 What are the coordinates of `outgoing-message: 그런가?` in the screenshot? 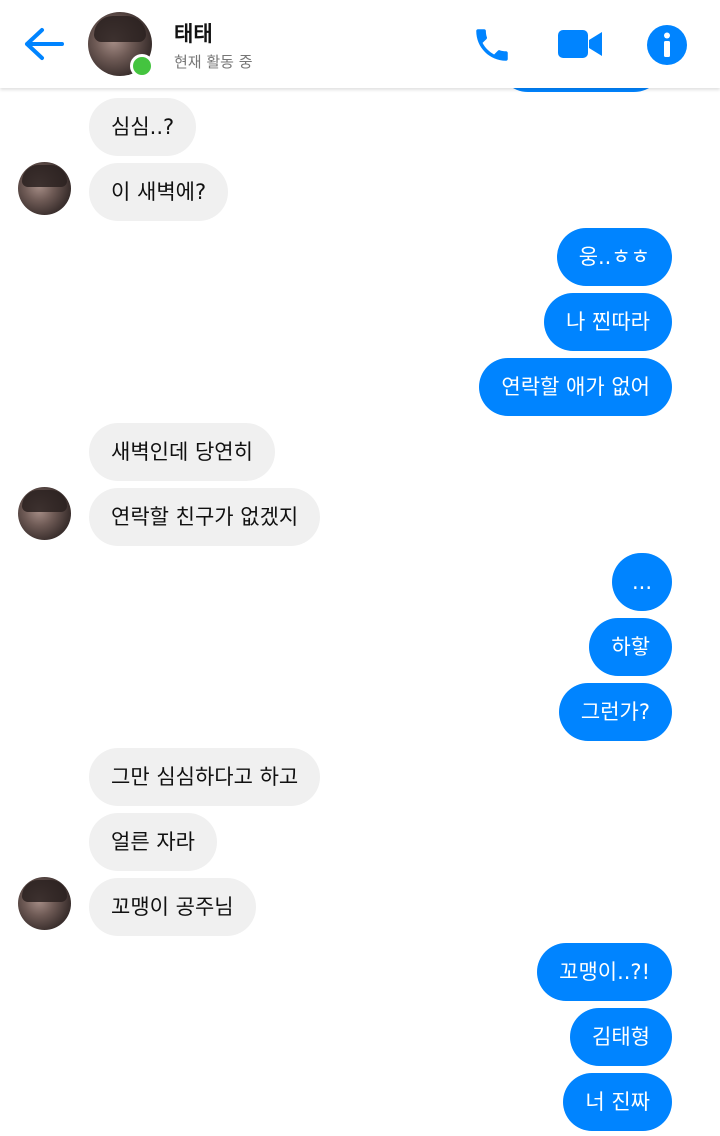 It's located at (615, 712).